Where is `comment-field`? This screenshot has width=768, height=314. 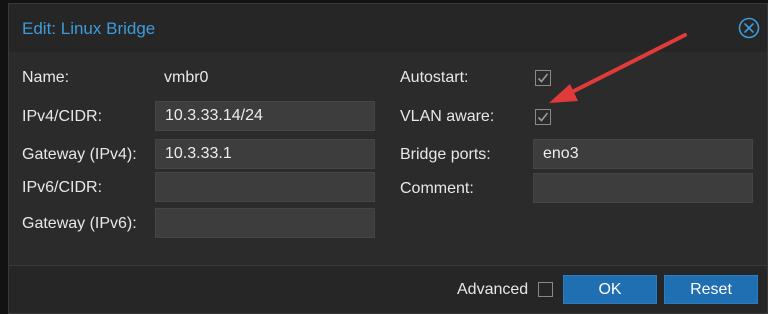 comment-field is located at coordinates (643, 188).